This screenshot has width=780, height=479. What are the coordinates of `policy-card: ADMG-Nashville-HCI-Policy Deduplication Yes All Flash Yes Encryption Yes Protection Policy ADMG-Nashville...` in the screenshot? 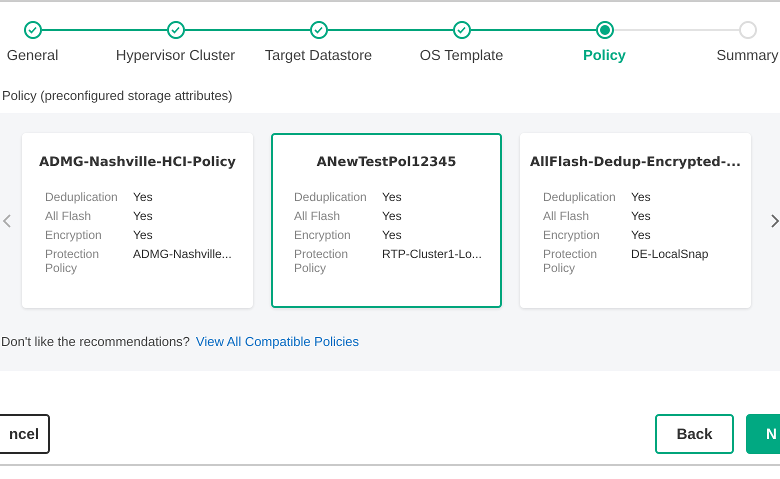 It's located at (137, 220).